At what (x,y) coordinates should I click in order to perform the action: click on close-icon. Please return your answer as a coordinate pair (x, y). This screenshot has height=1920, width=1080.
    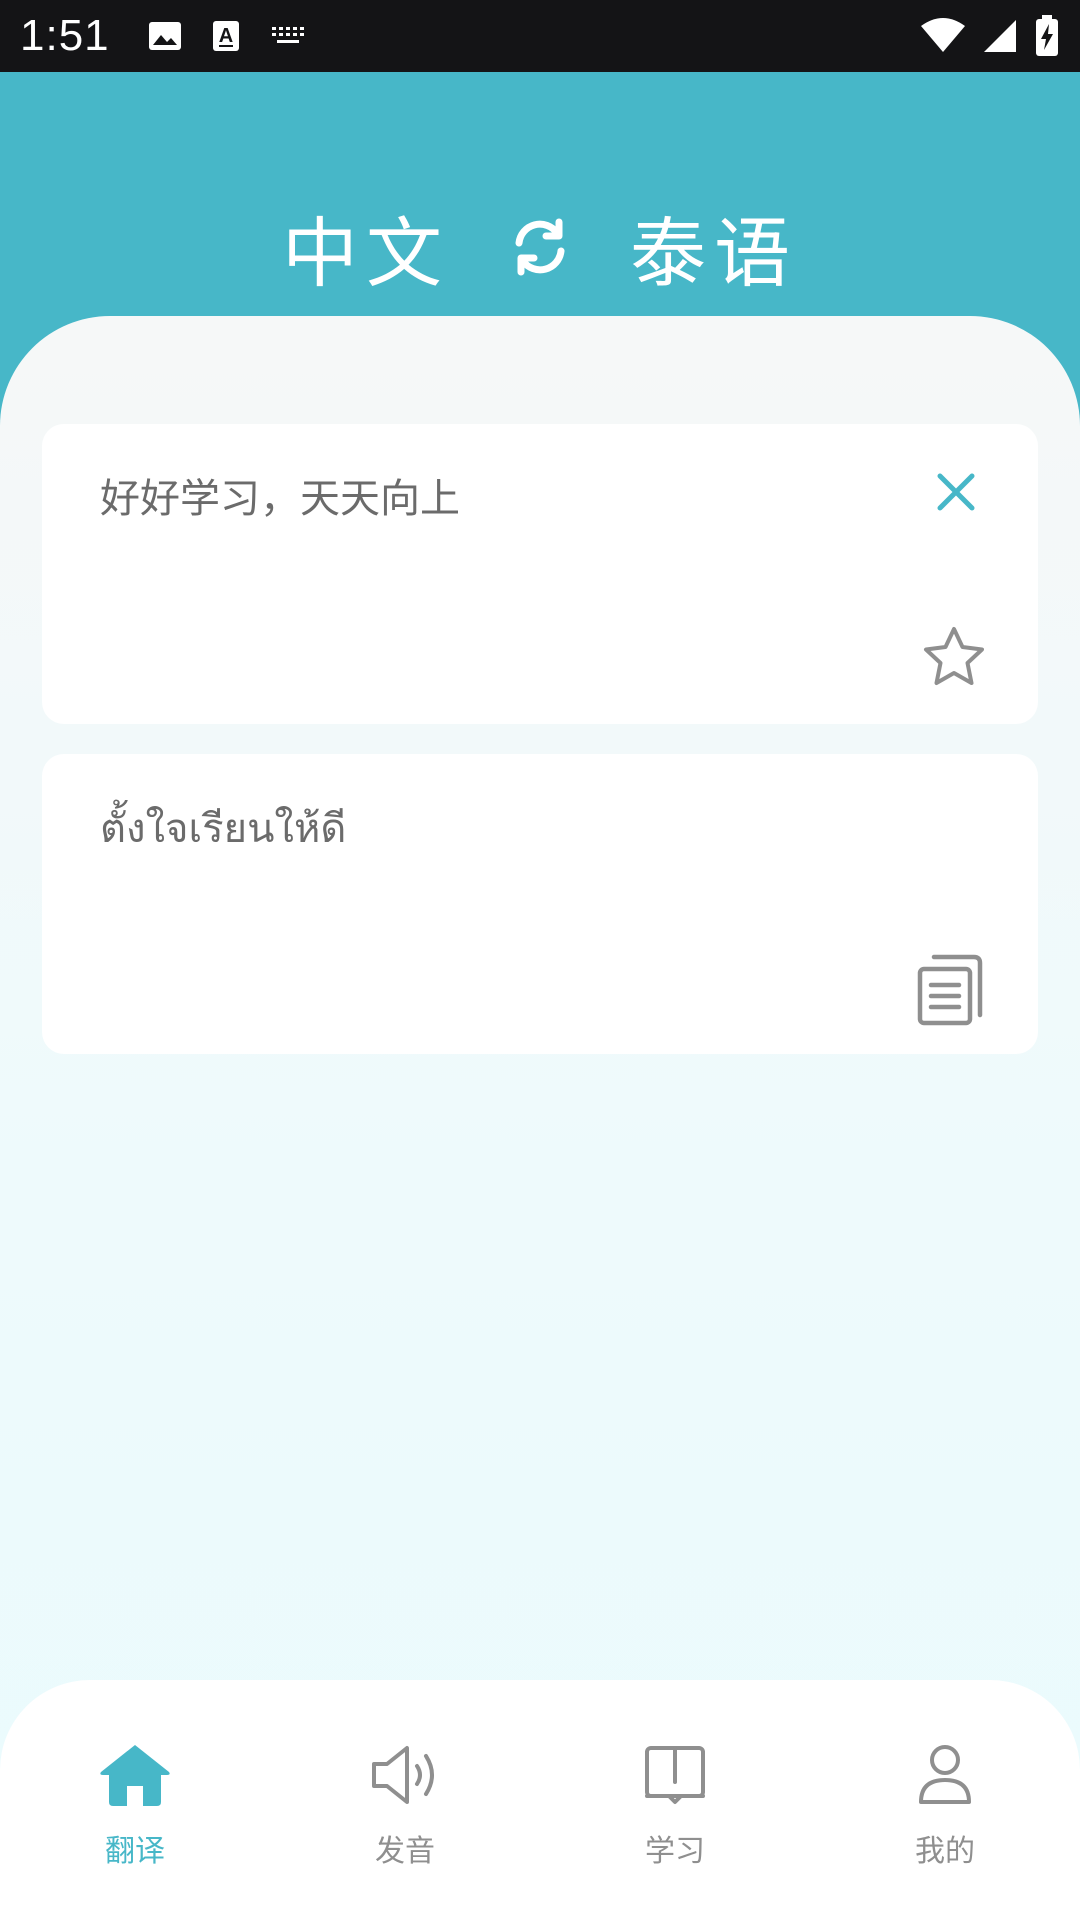
    Looking at the image, I should click on (956, 492).